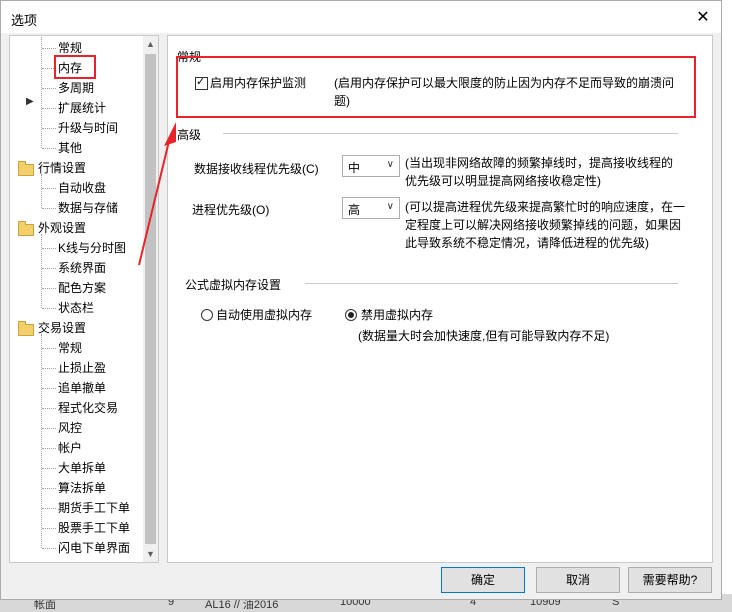 Image resolution: width=732 pixels, height=612 pixels. I want to click on recv-priority-value: 中, so click(354, 168).